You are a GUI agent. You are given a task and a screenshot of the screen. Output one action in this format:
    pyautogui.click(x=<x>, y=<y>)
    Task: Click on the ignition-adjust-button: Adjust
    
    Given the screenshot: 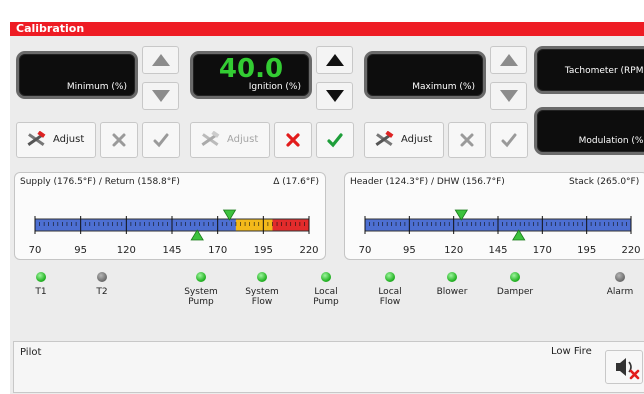 What is the action you would take?
    pyautogui.click(x=230, y=140)
    